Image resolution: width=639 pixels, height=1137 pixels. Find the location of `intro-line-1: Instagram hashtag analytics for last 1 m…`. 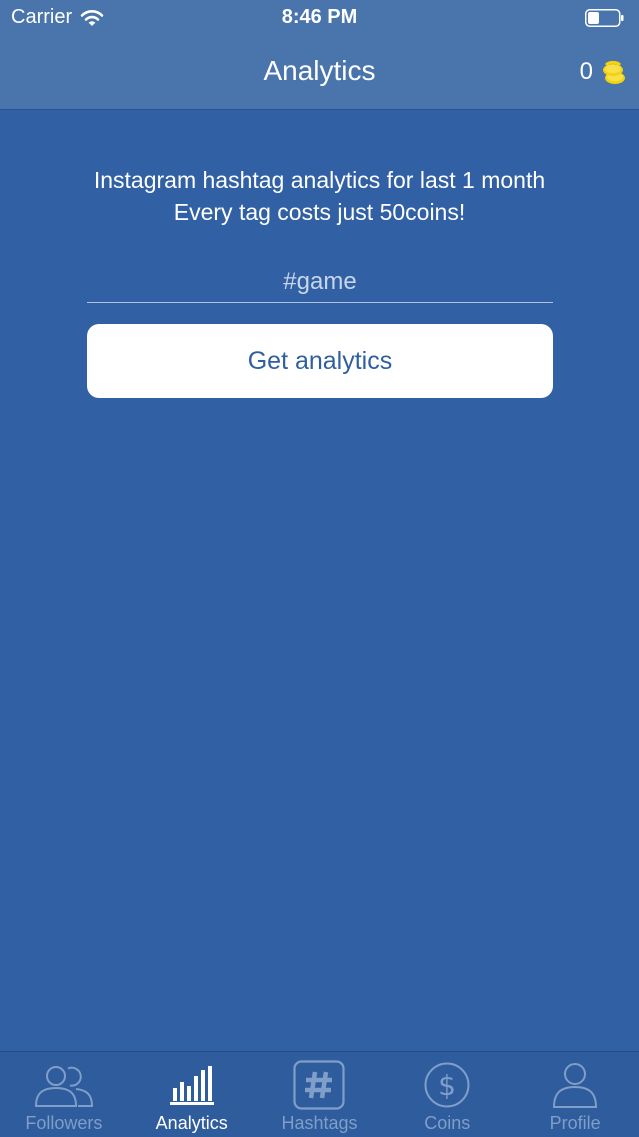

intro-line-1: Instagram hashtag analytics for last 1 m… is located at coordinates (319, 180).